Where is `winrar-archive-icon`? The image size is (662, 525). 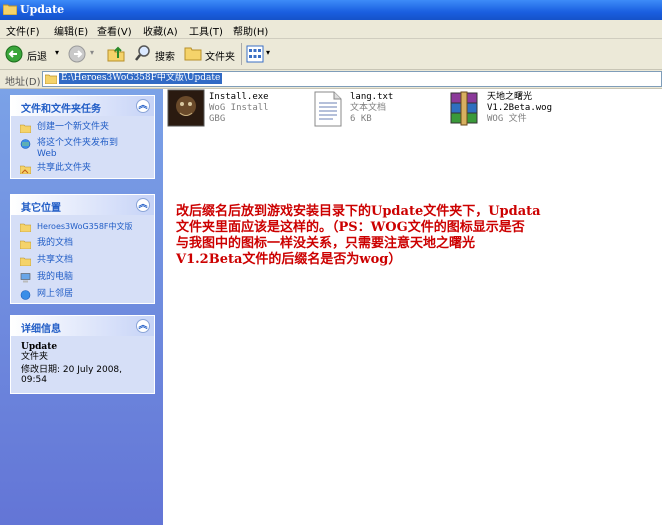
winrar-archive-icon is located at coordinates (464, 108).